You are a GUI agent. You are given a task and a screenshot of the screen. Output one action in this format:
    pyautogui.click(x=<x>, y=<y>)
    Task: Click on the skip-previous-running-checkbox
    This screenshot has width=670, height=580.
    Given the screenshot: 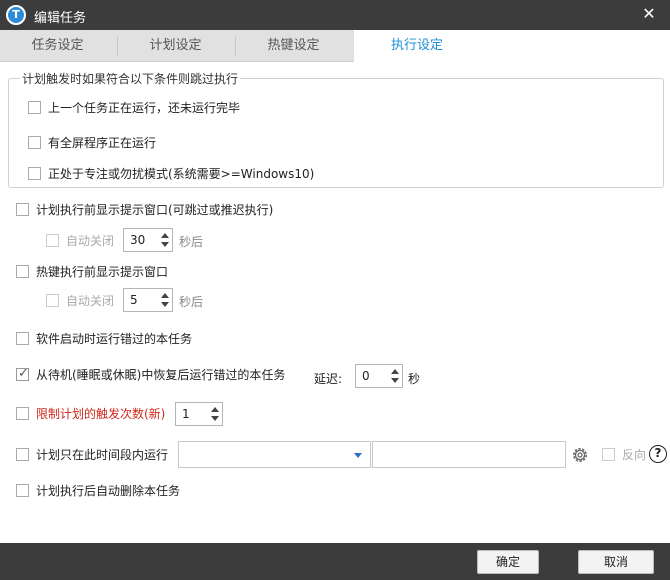 What is the action you would take?
    pyautogui.click(x=34, y=107)
    